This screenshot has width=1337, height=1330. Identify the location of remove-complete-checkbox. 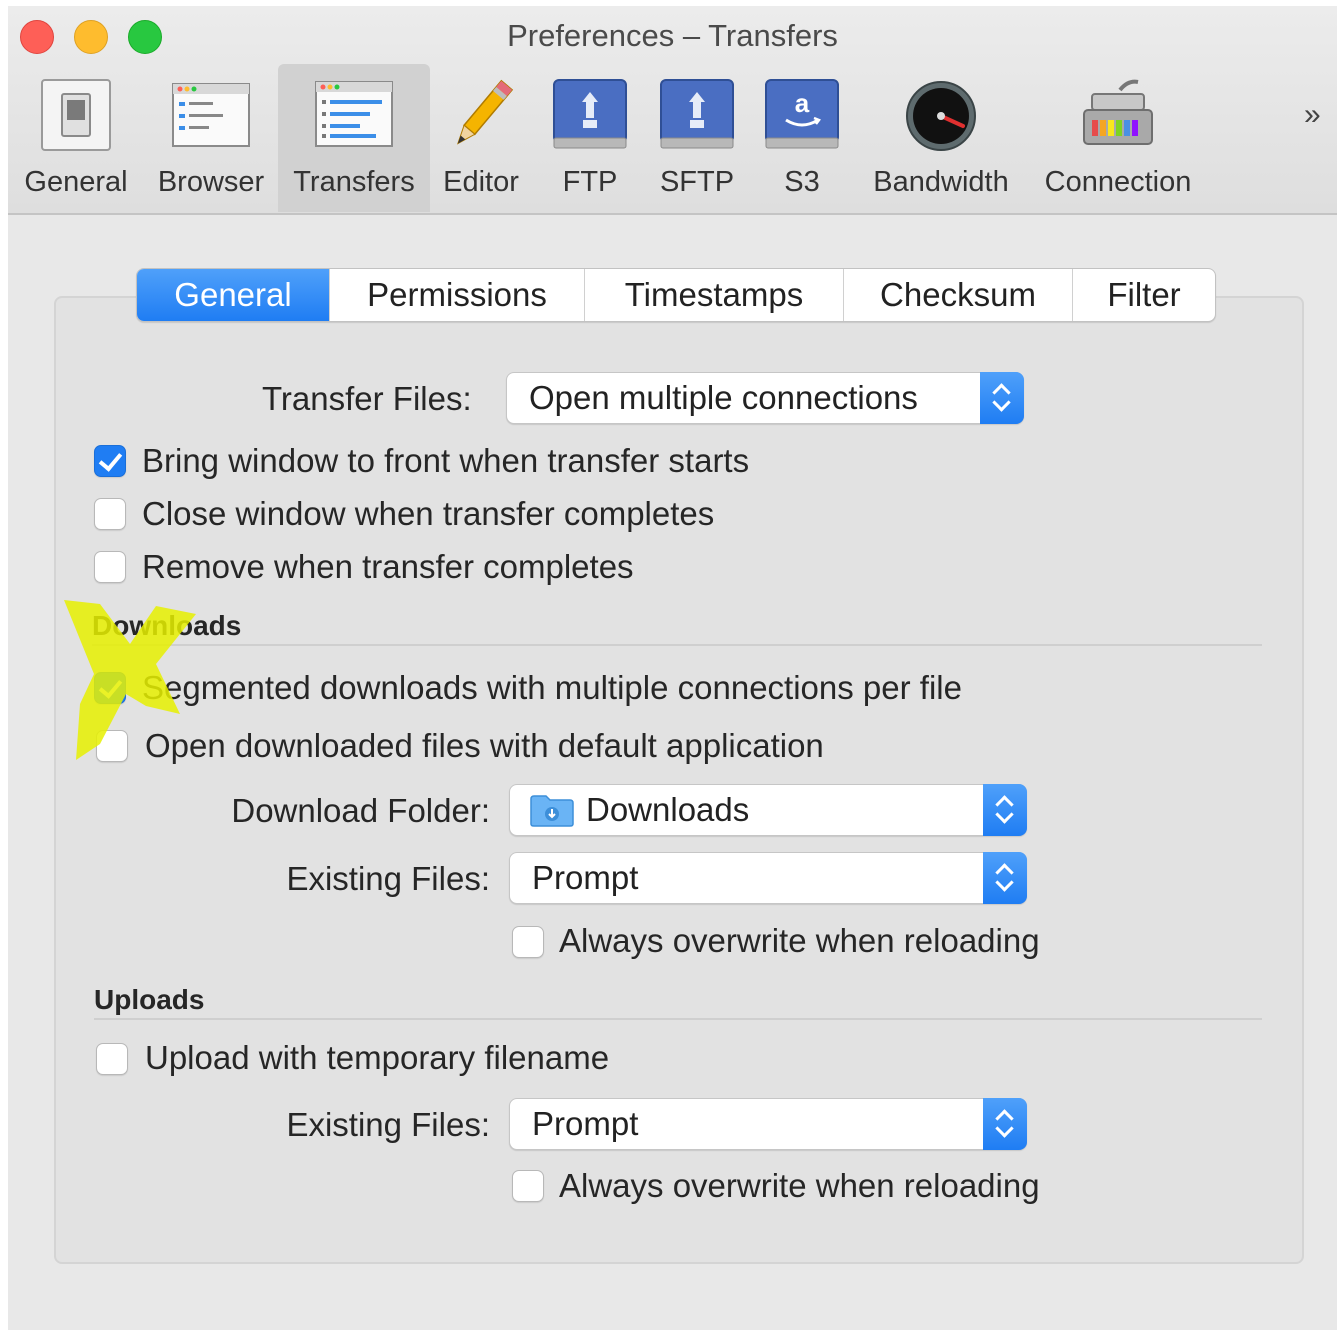
(110, 567).